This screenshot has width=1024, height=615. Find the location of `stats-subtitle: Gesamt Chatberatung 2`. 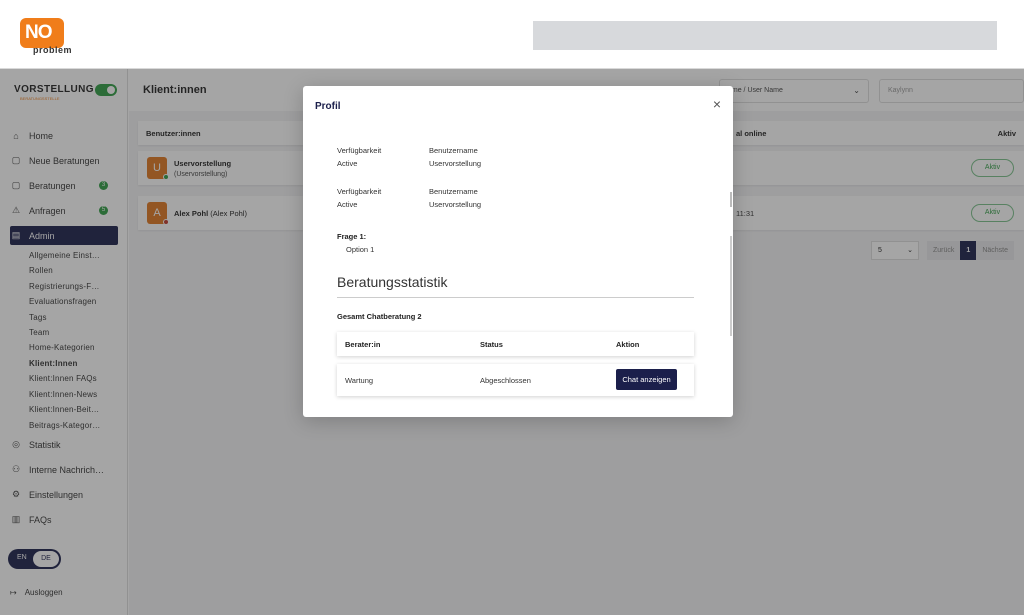

stats-subtitle: Gesamt Chatberatung 2 is located at coordinates (379, 316).